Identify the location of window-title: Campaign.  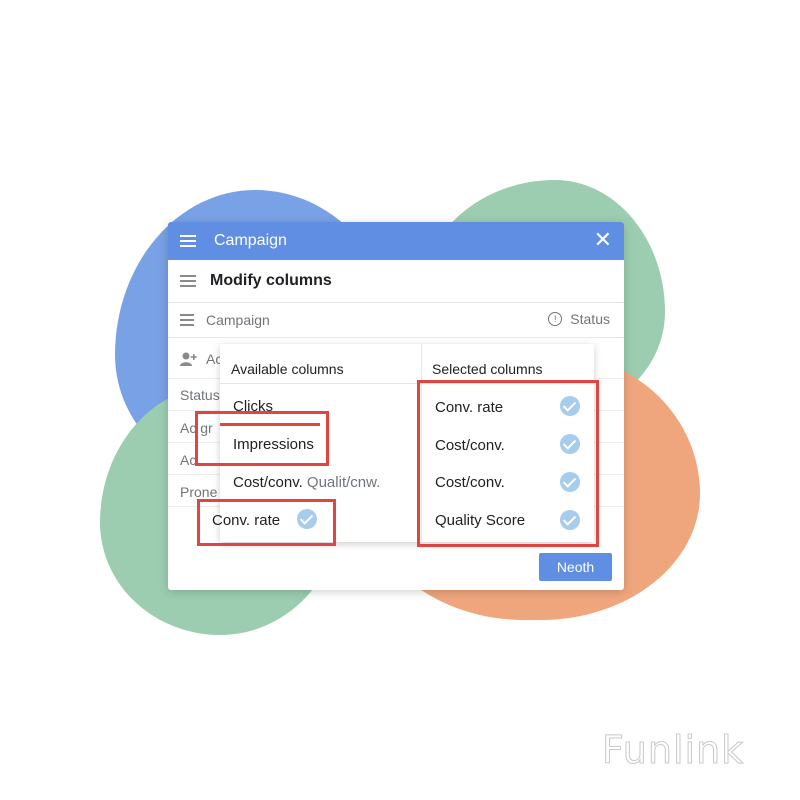
(250, 240).